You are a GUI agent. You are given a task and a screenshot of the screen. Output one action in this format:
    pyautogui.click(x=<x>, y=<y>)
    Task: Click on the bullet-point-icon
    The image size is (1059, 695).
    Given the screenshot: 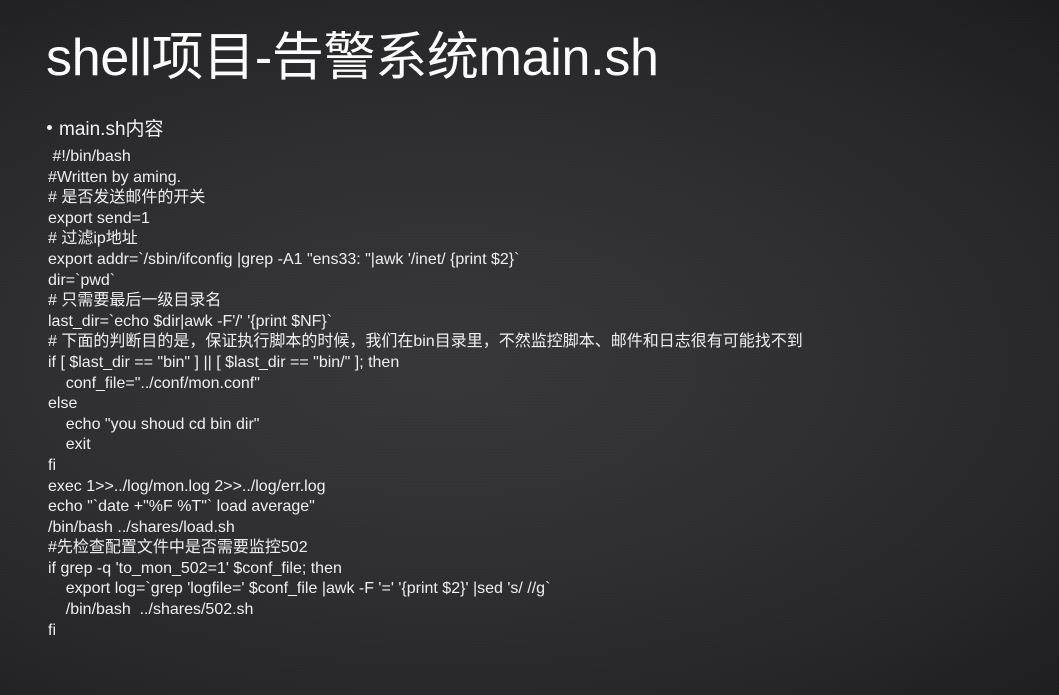 What is the action you would take?
    pyautogui.click(x=49, y=127)
    